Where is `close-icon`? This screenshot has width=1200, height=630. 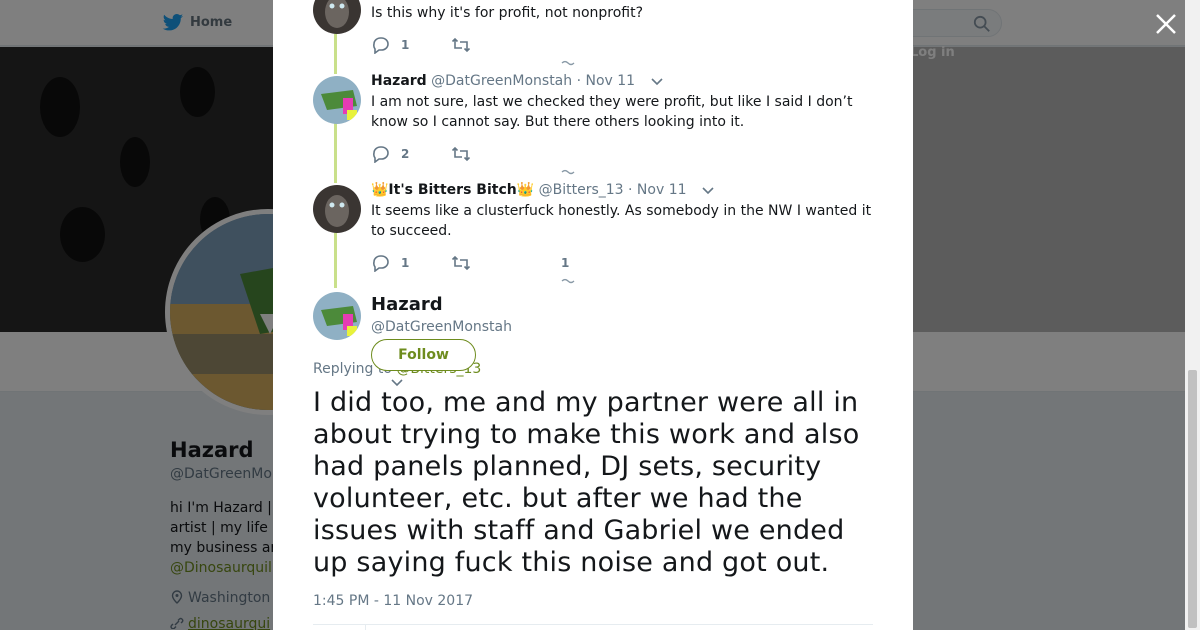 close-icon is located at coordinates (1166, 24).